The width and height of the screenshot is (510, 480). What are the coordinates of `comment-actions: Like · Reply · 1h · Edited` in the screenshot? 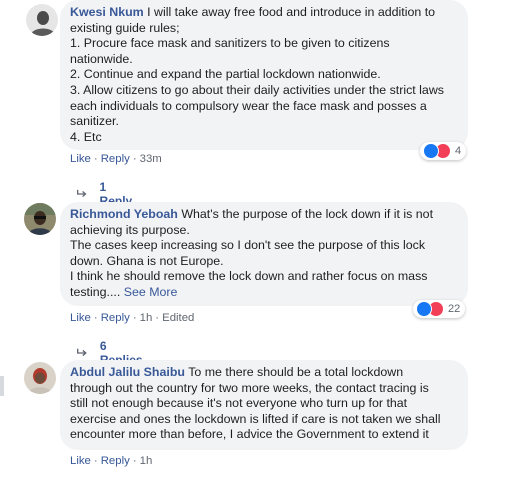 It's located at (132, 318).